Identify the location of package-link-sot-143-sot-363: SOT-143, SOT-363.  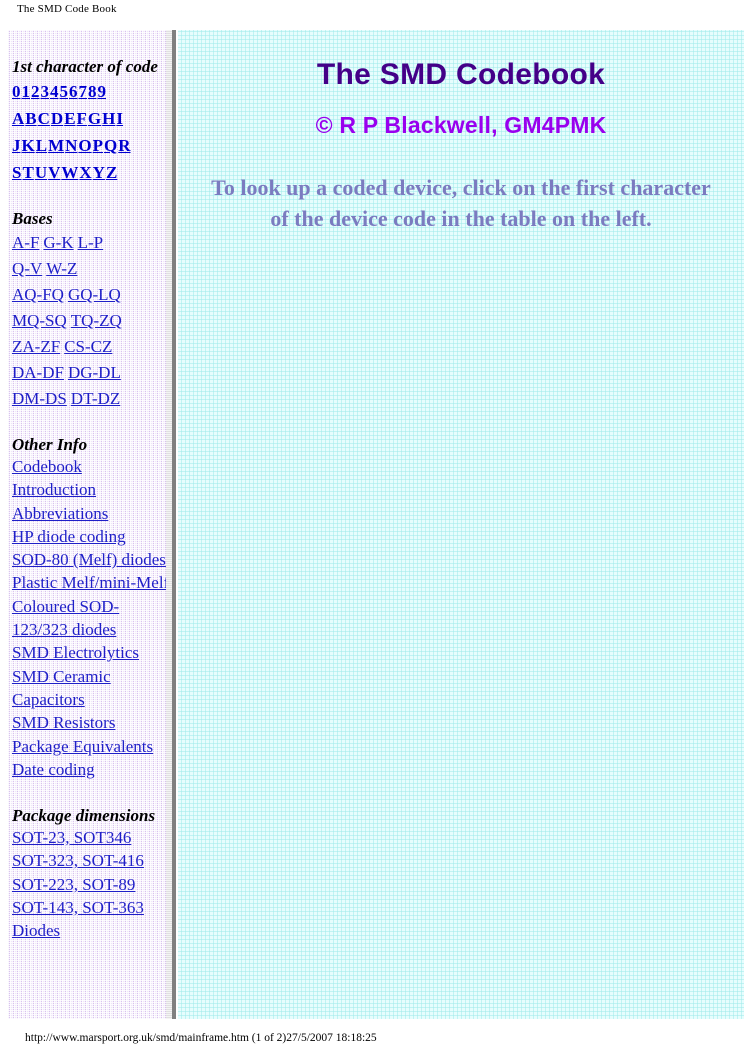
(78, 907).